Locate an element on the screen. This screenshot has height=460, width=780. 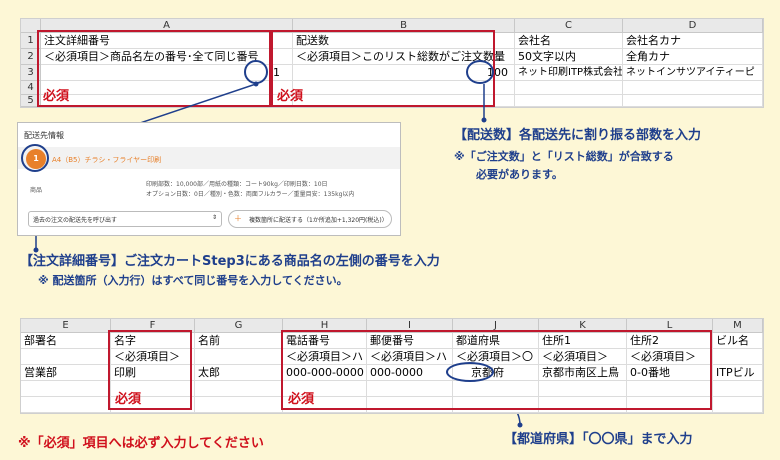
cell-e4 is located at coordinates (66, 389).